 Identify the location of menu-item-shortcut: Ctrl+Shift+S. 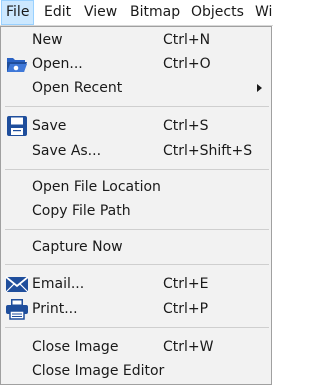
(208, 151).